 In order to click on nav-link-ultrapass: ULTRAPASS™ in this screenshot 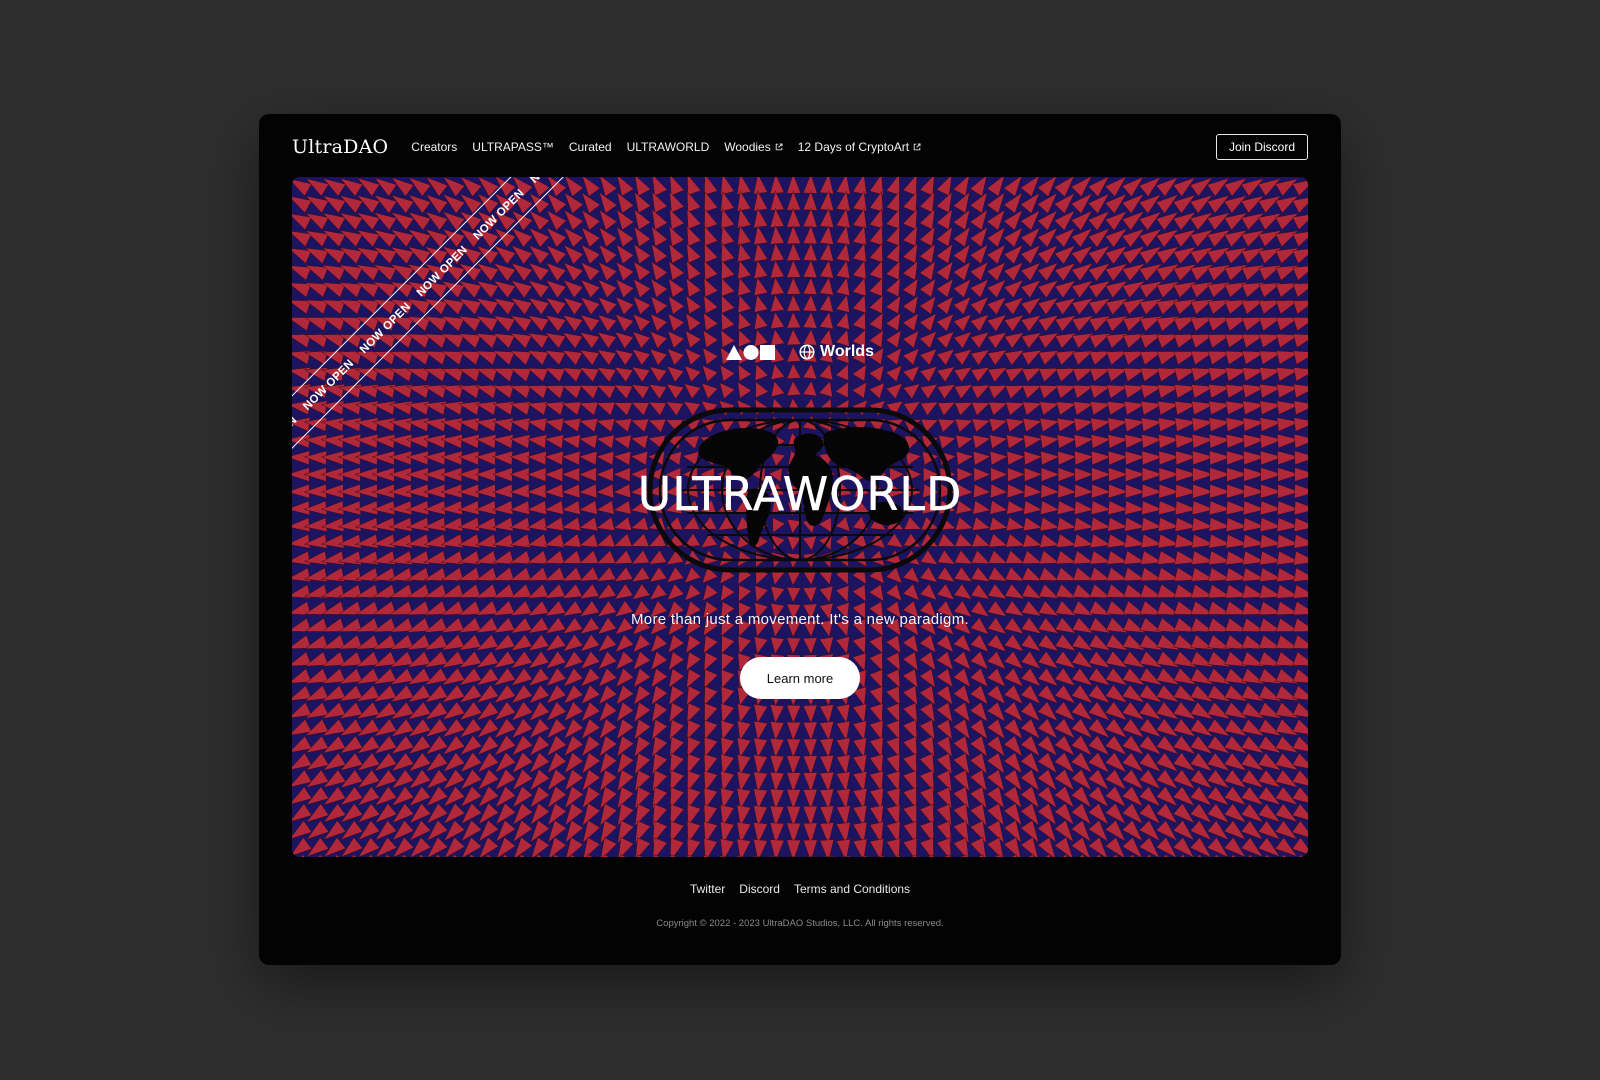, I will do `click(513, 147)`.